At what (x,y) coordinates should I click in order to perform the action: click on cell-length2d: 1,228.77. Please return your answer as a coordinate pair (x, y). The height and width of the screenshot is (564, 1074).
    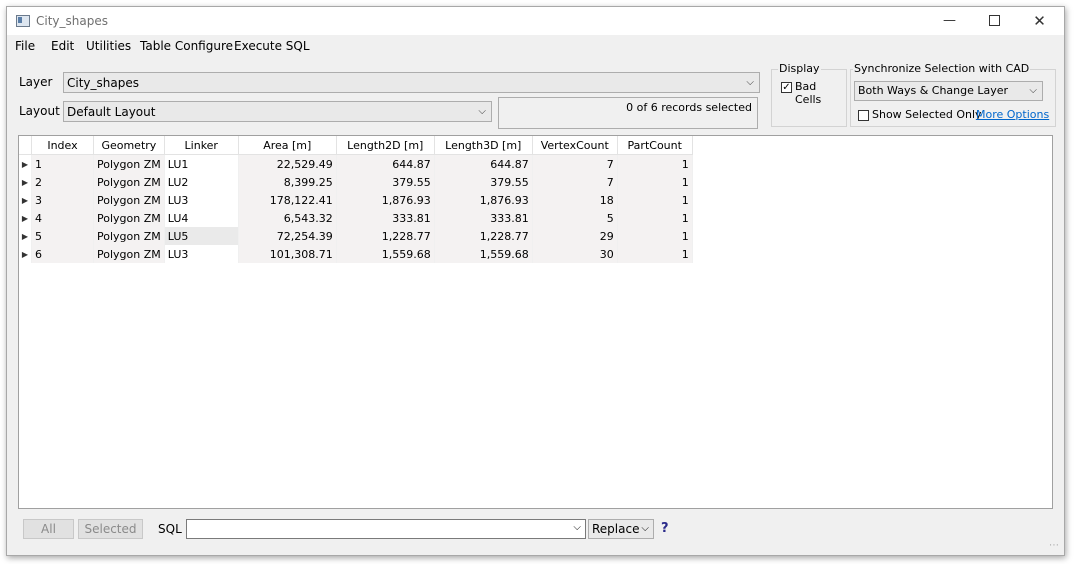
    Looking at the image, I should click on (385, 236).